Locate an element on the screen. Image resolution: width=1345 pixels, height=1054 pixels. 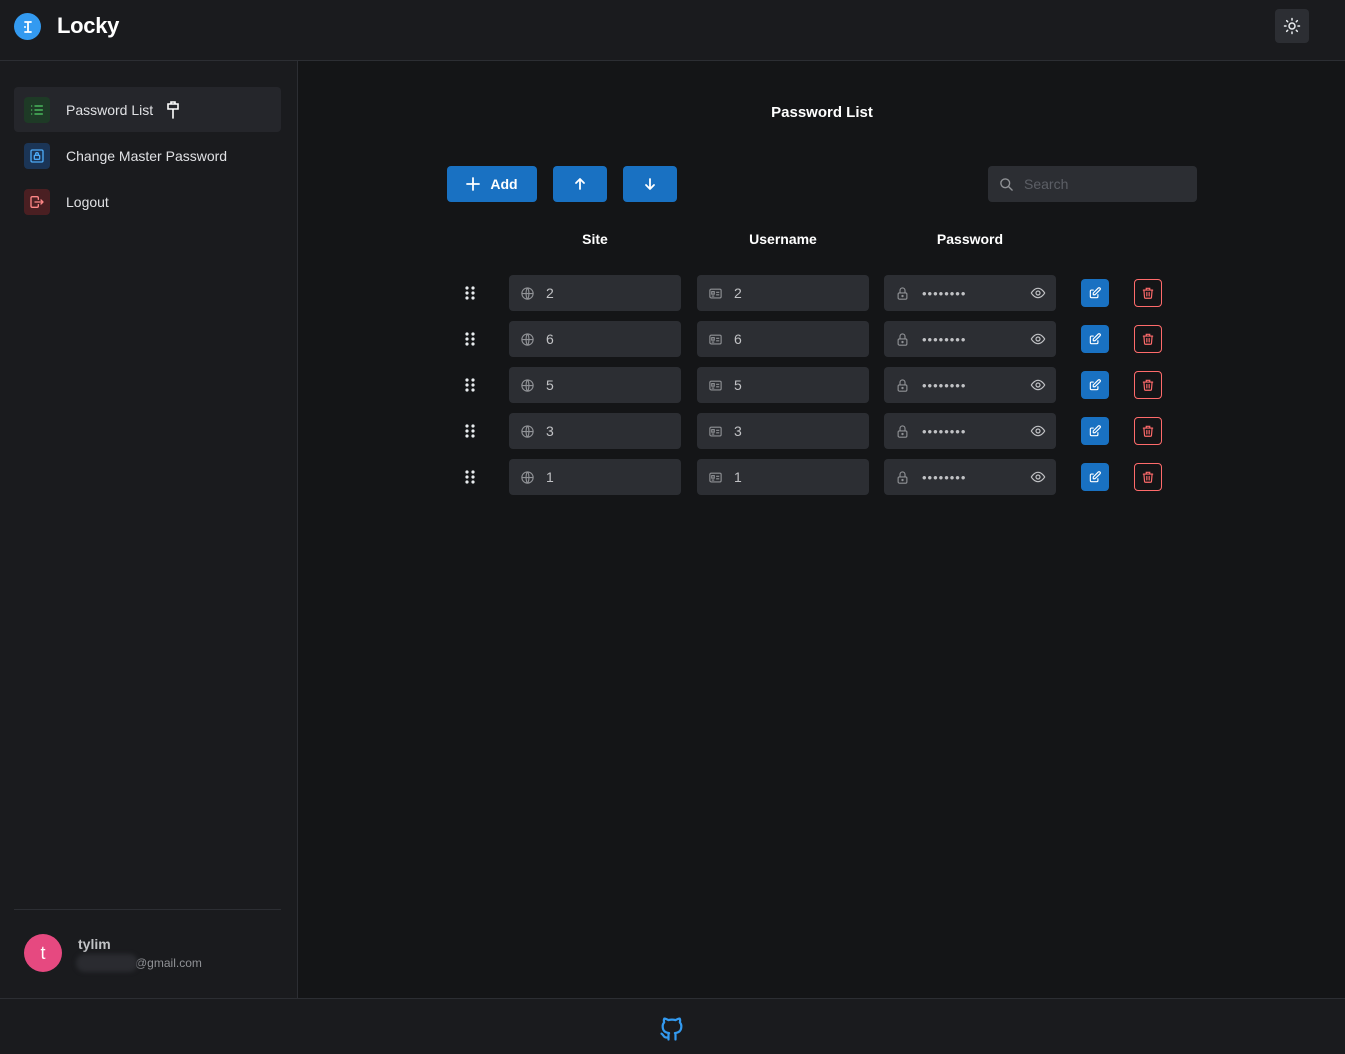
sidebar-divider is located at coordinates (147, 909).